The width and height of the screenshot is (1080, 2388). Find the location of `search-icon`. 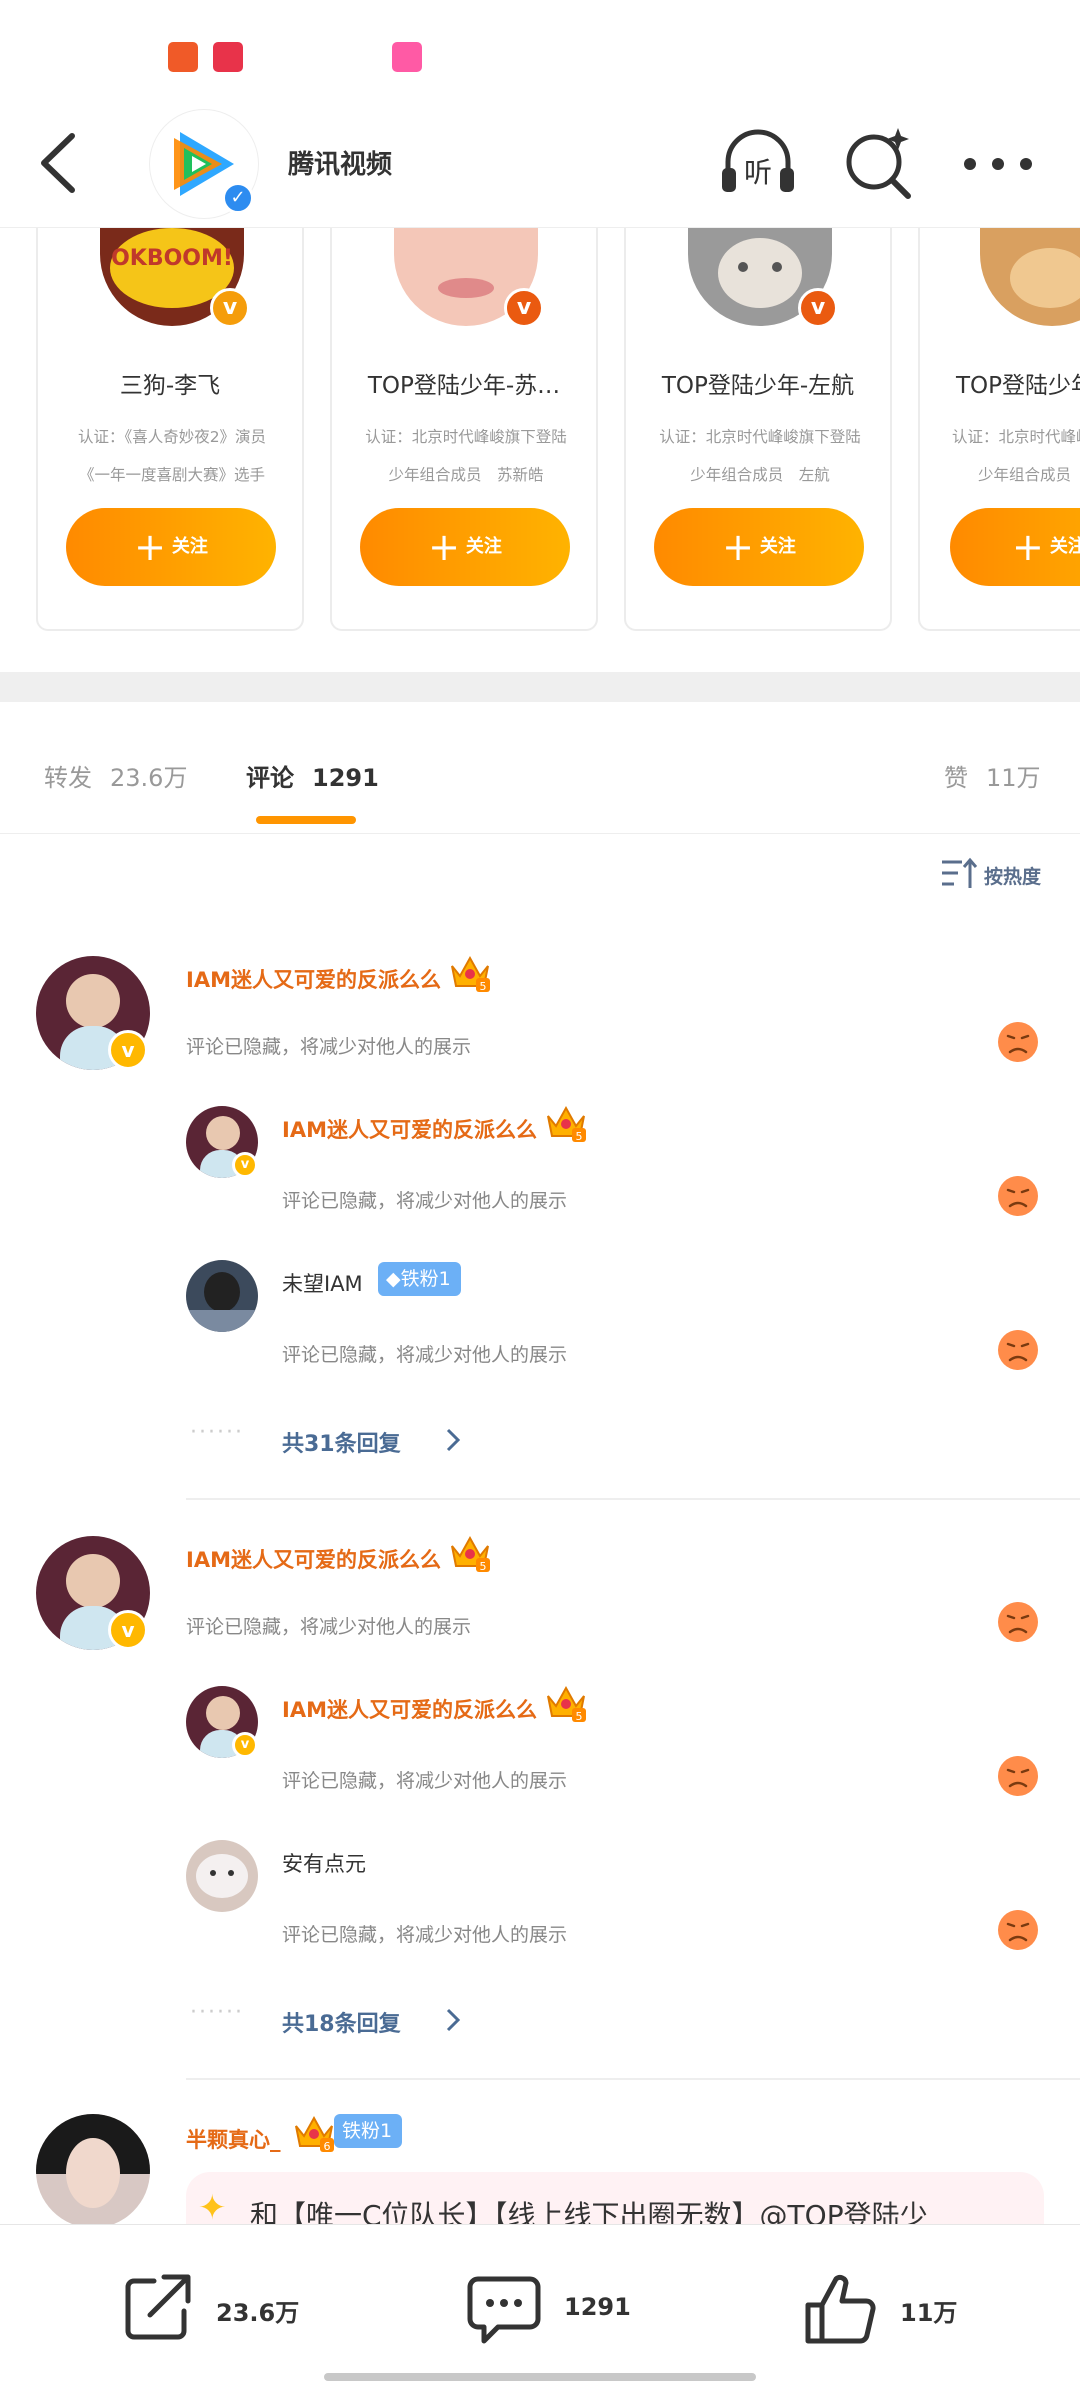

search-icon is located at coordinates (878, 164).